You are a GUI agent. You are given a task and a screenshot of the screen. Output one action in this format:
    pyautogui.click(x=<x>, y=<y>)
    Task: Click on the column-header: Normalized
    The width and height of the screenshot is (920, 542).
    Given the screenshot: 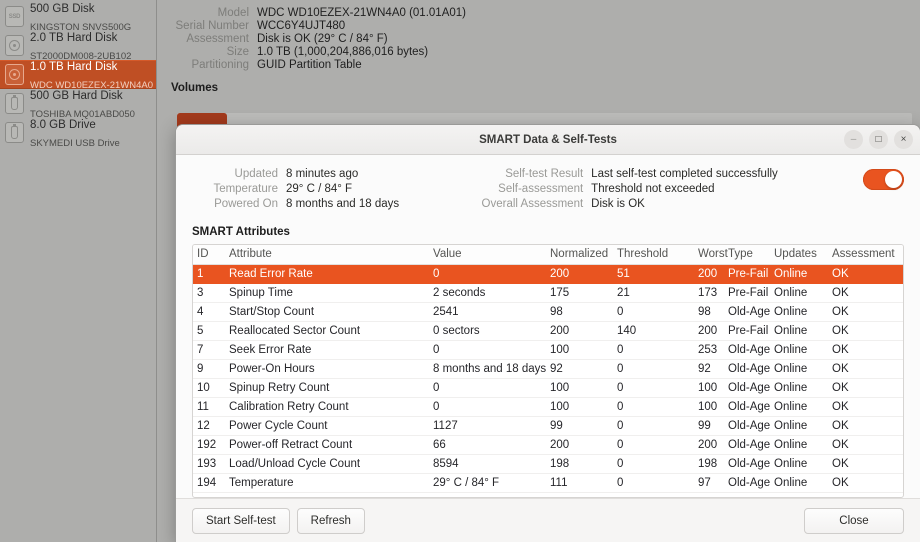 What is the action you would take?
    pyautogui.click(x=579, y=255)
    